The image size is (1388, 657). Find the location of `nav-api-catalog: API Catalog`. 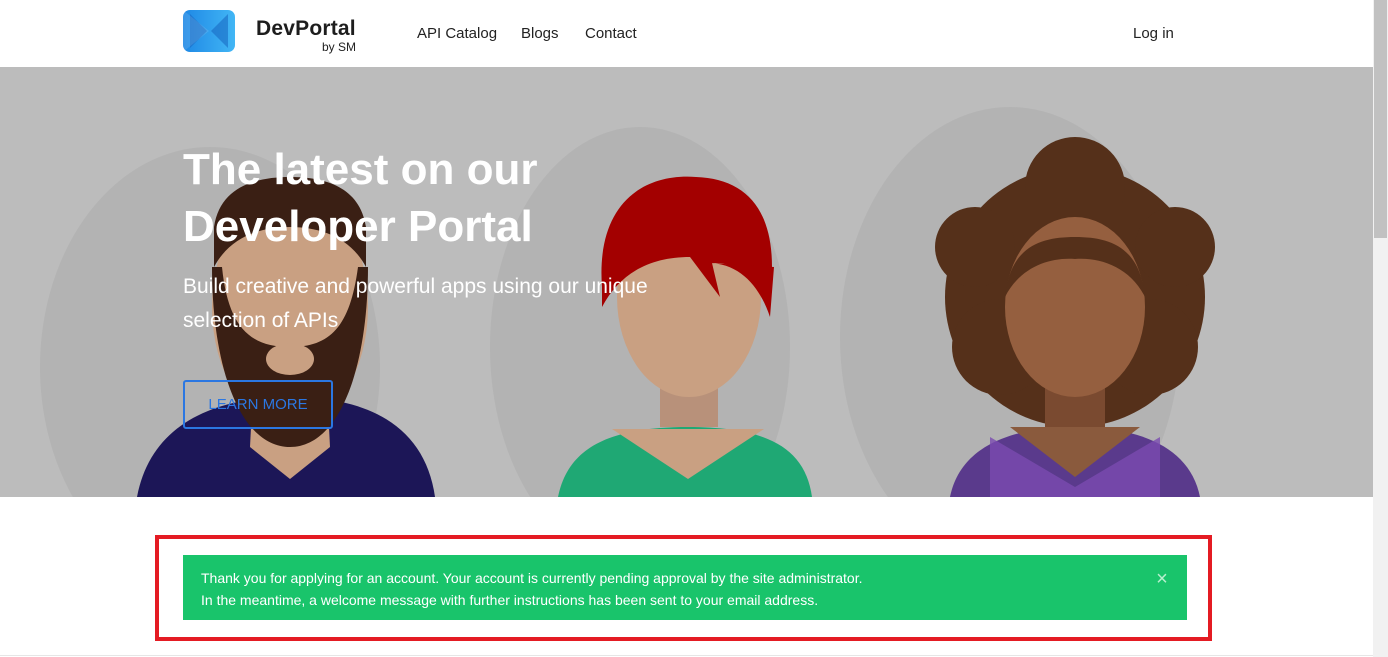

nav-api-catalog: API Catalog is located at coordinates (457, 34).